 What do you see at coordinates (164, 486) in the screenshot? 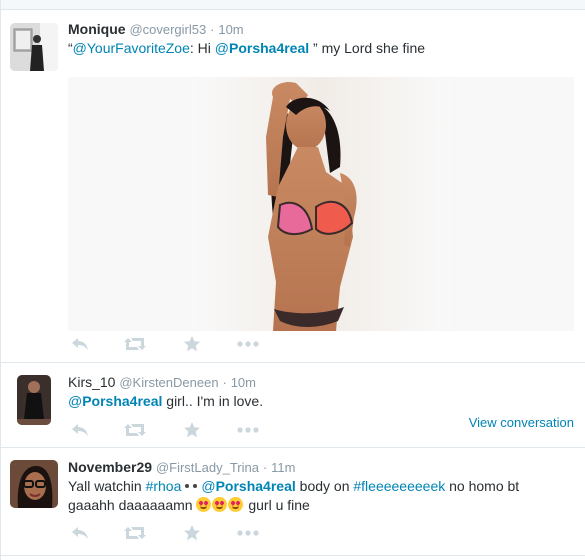
I see `hashtag-link: #rhoa` at bounding box center [164, 486].